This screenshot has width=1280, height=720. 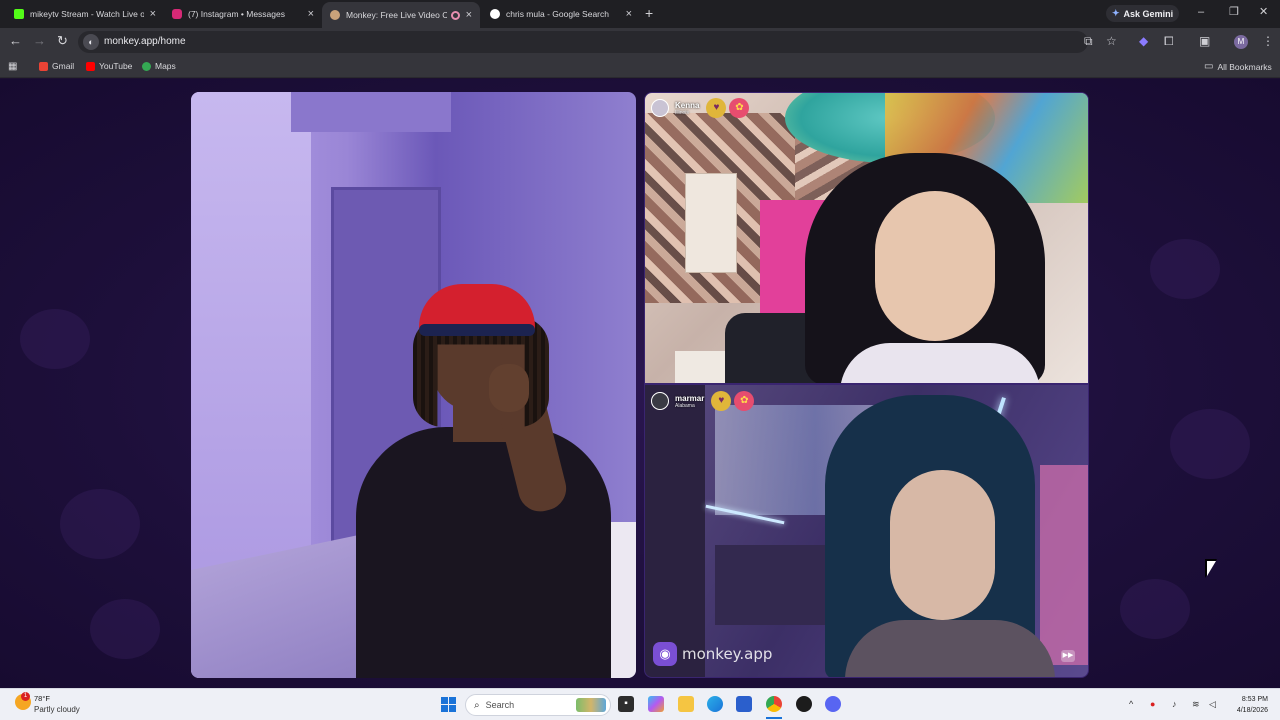 I want to click on new-tab-button: +, so click(x=649, y=13).